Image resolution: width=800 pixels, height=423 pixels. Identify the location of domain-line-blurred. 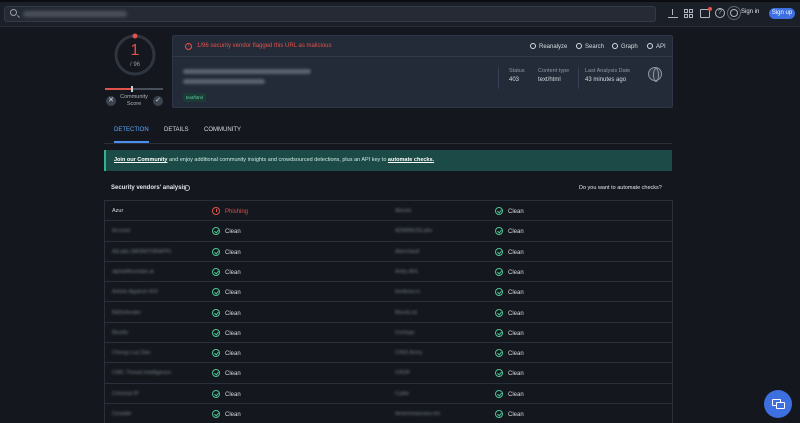
(224, 81).